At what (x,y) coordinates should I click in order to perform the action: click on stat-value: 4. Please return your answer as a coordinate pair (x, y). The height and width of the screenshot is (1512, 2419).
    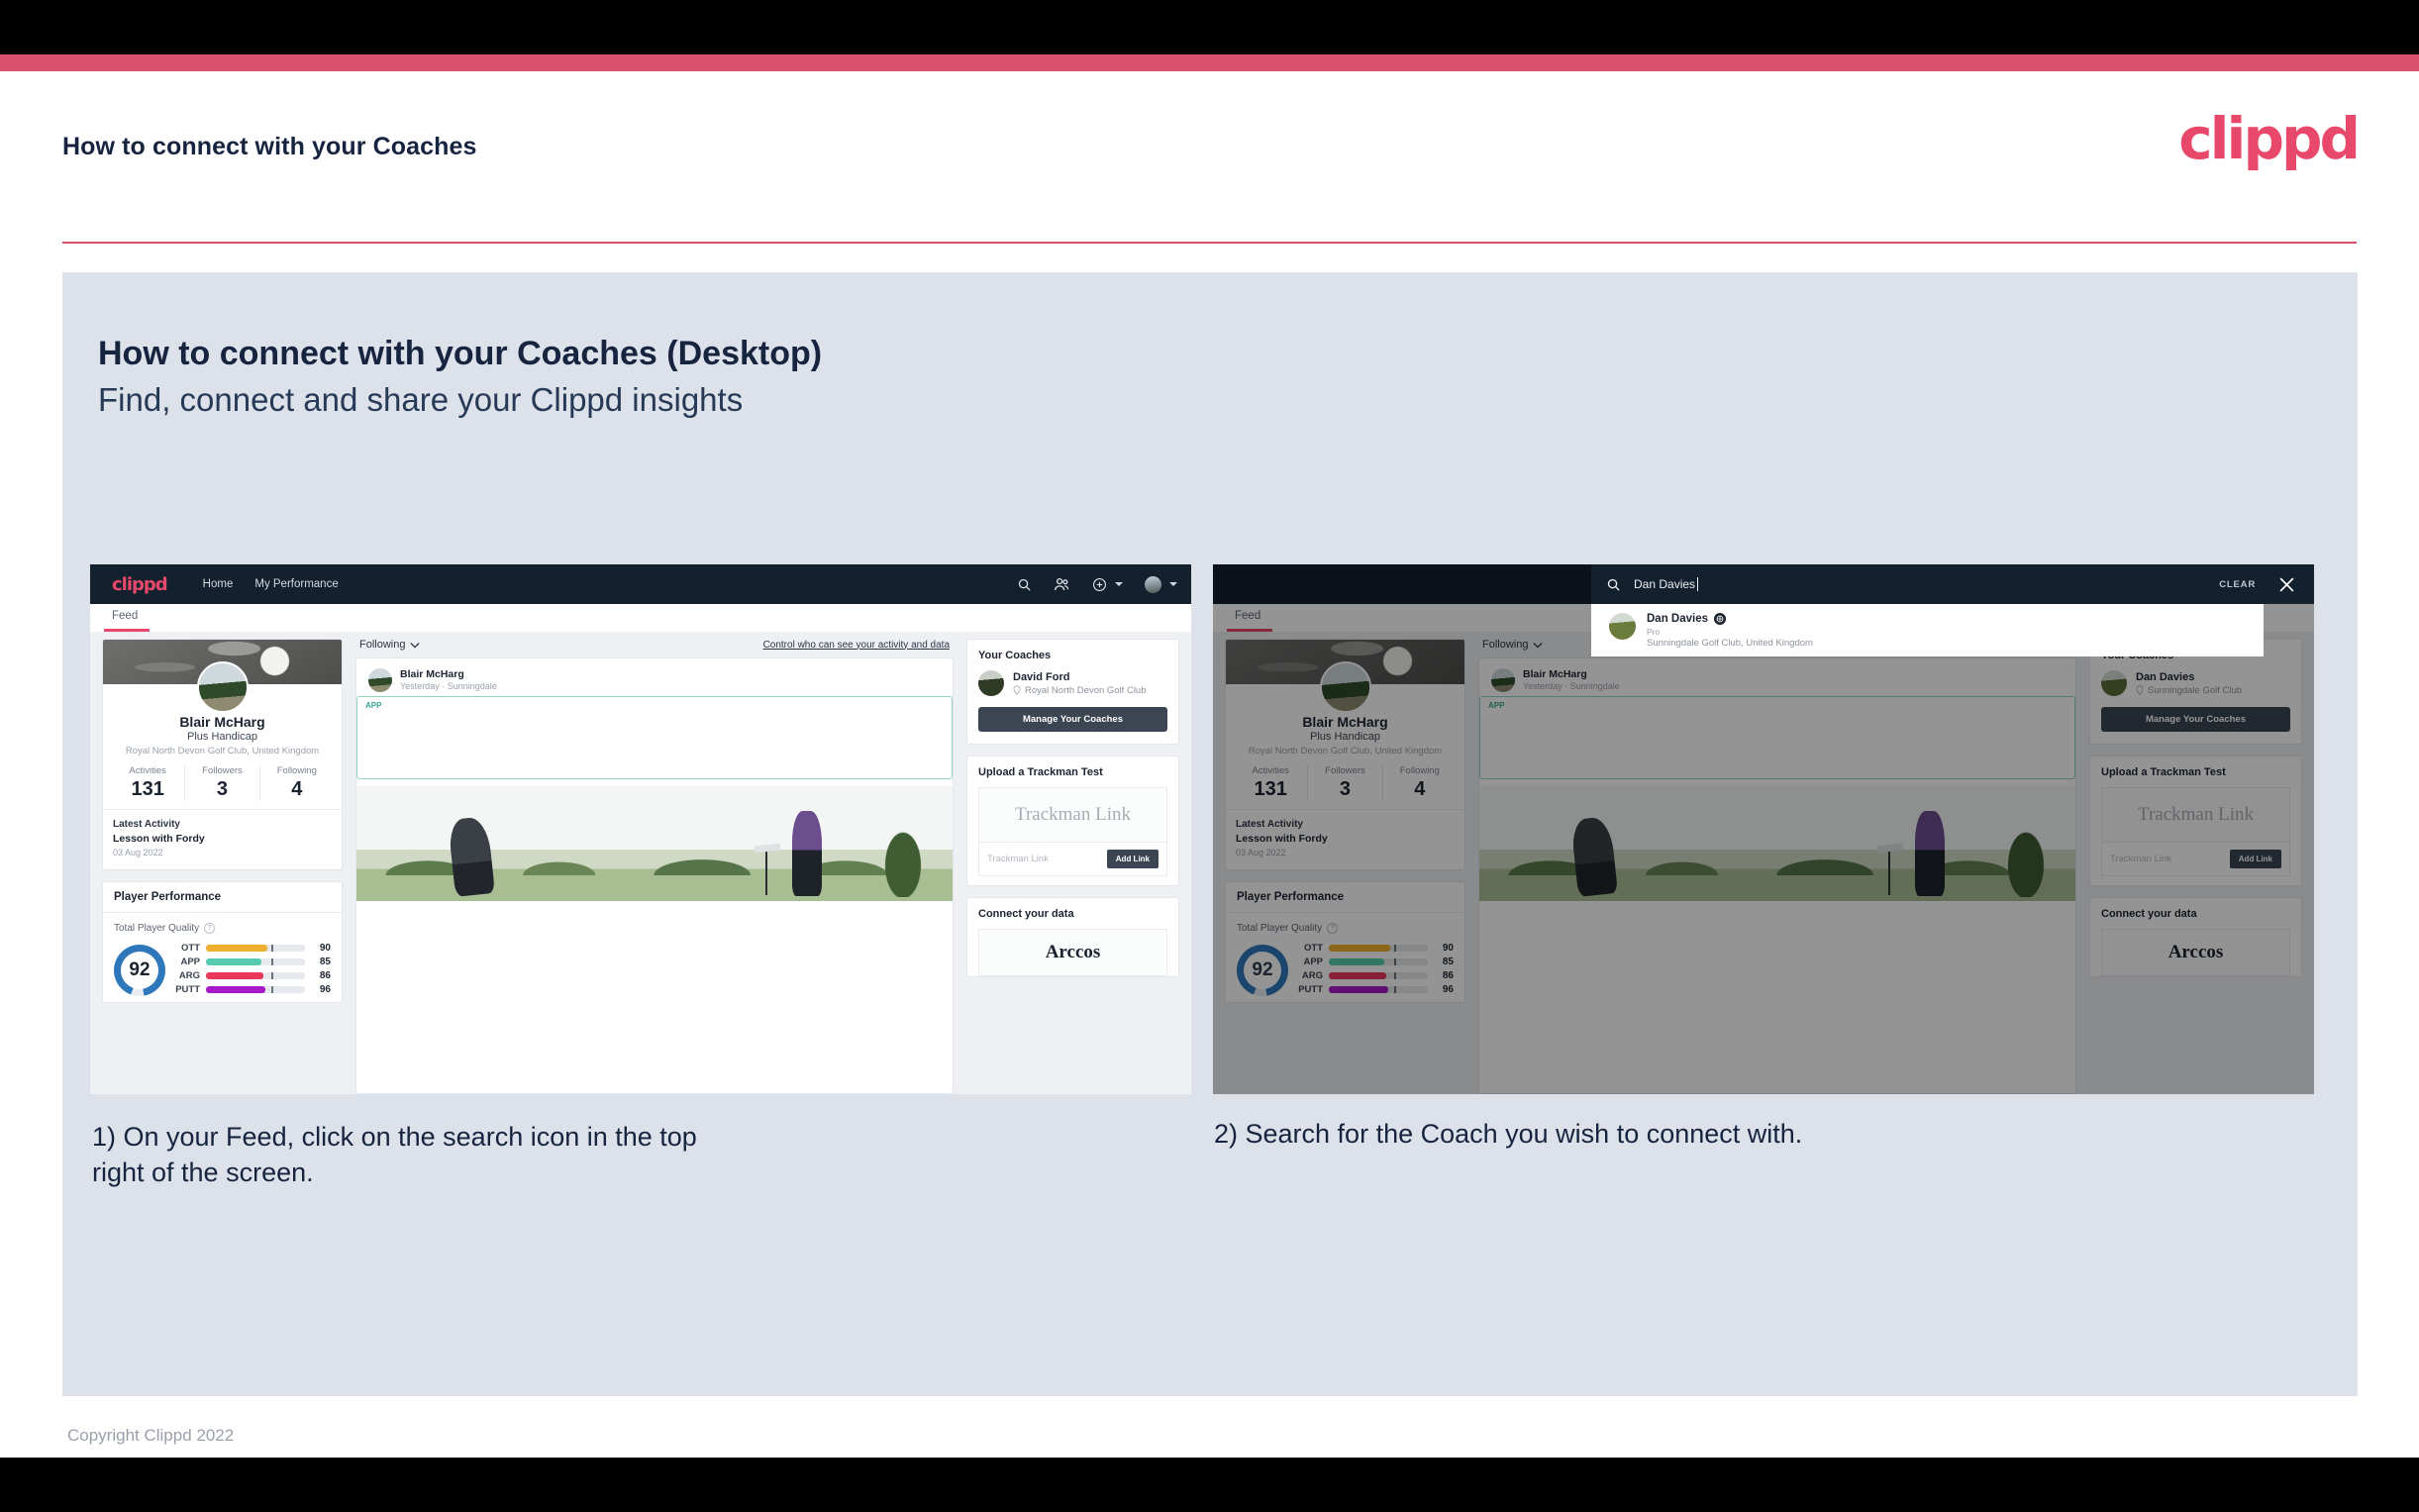
    Looking at the image, I should click on (297, 789).